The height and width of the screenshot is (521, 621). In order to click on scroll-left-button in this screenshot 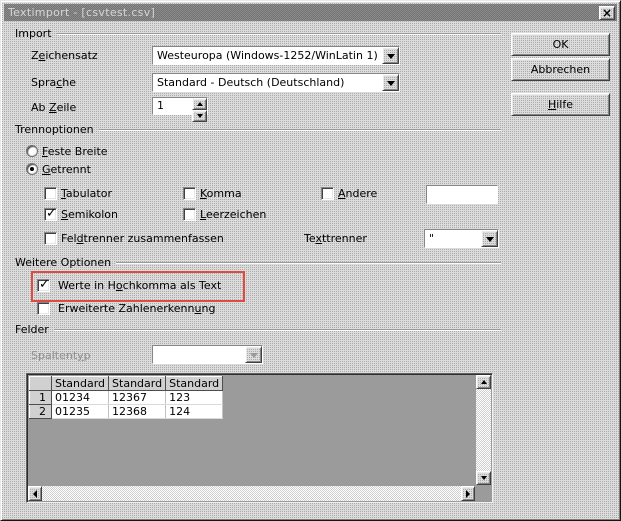, I will do `click(35, 493)`.